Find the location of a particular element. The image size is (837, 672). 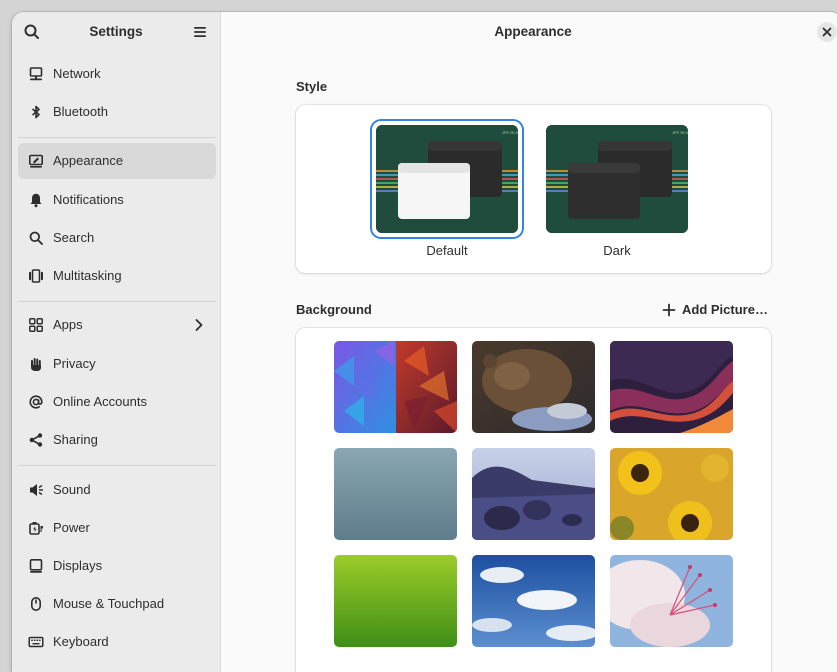

wallpaper-green-rays is located at coordinates (395, 601).